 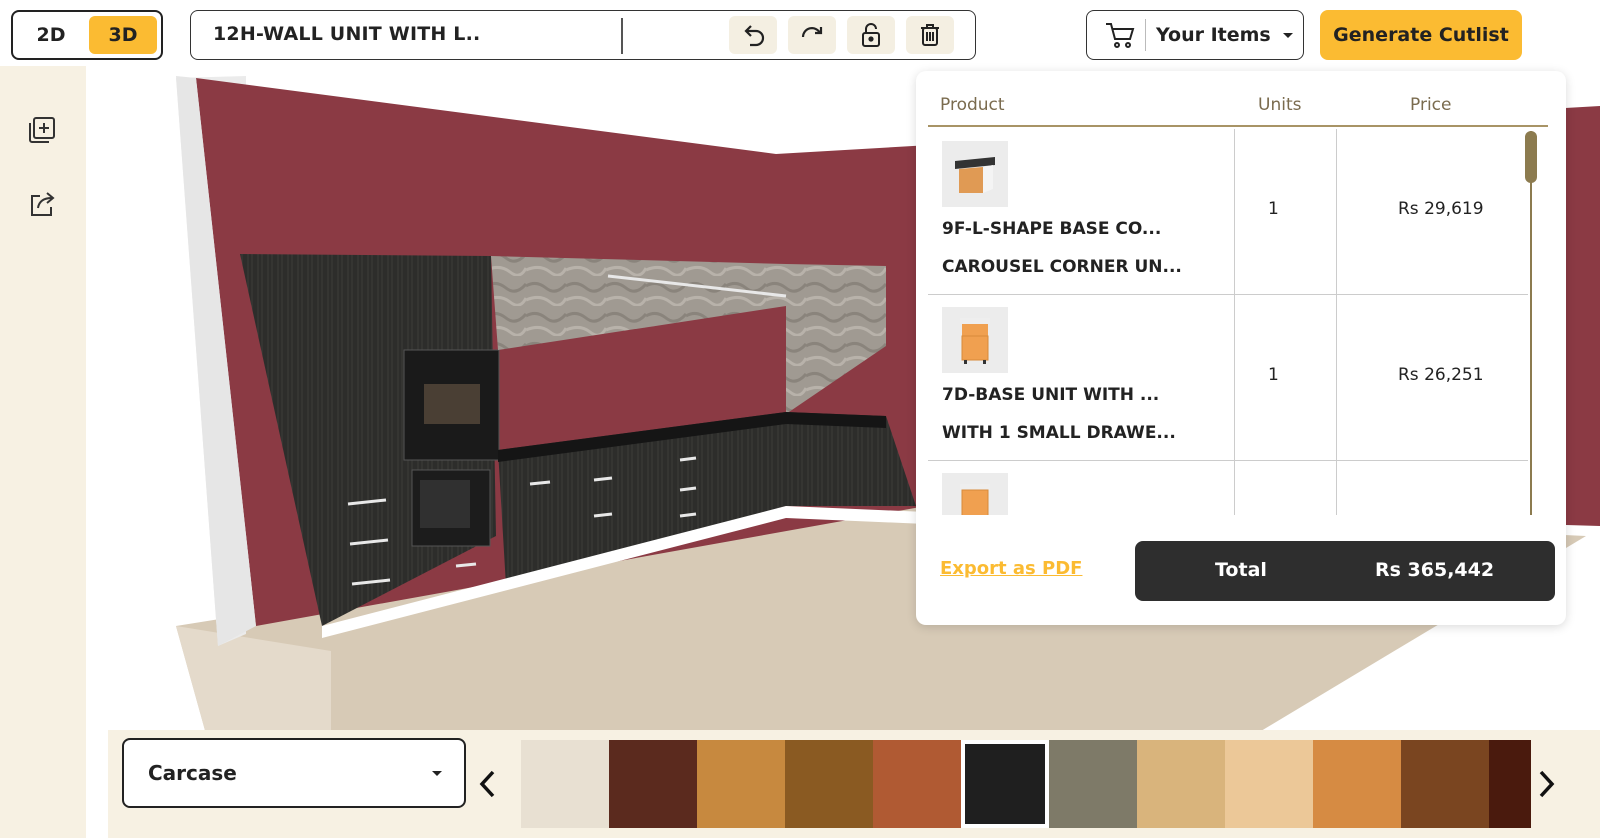 What do you see at coordinates (1145, 35) in the screenshot?
I see `items-separator` at bounding box center [1145, 35].